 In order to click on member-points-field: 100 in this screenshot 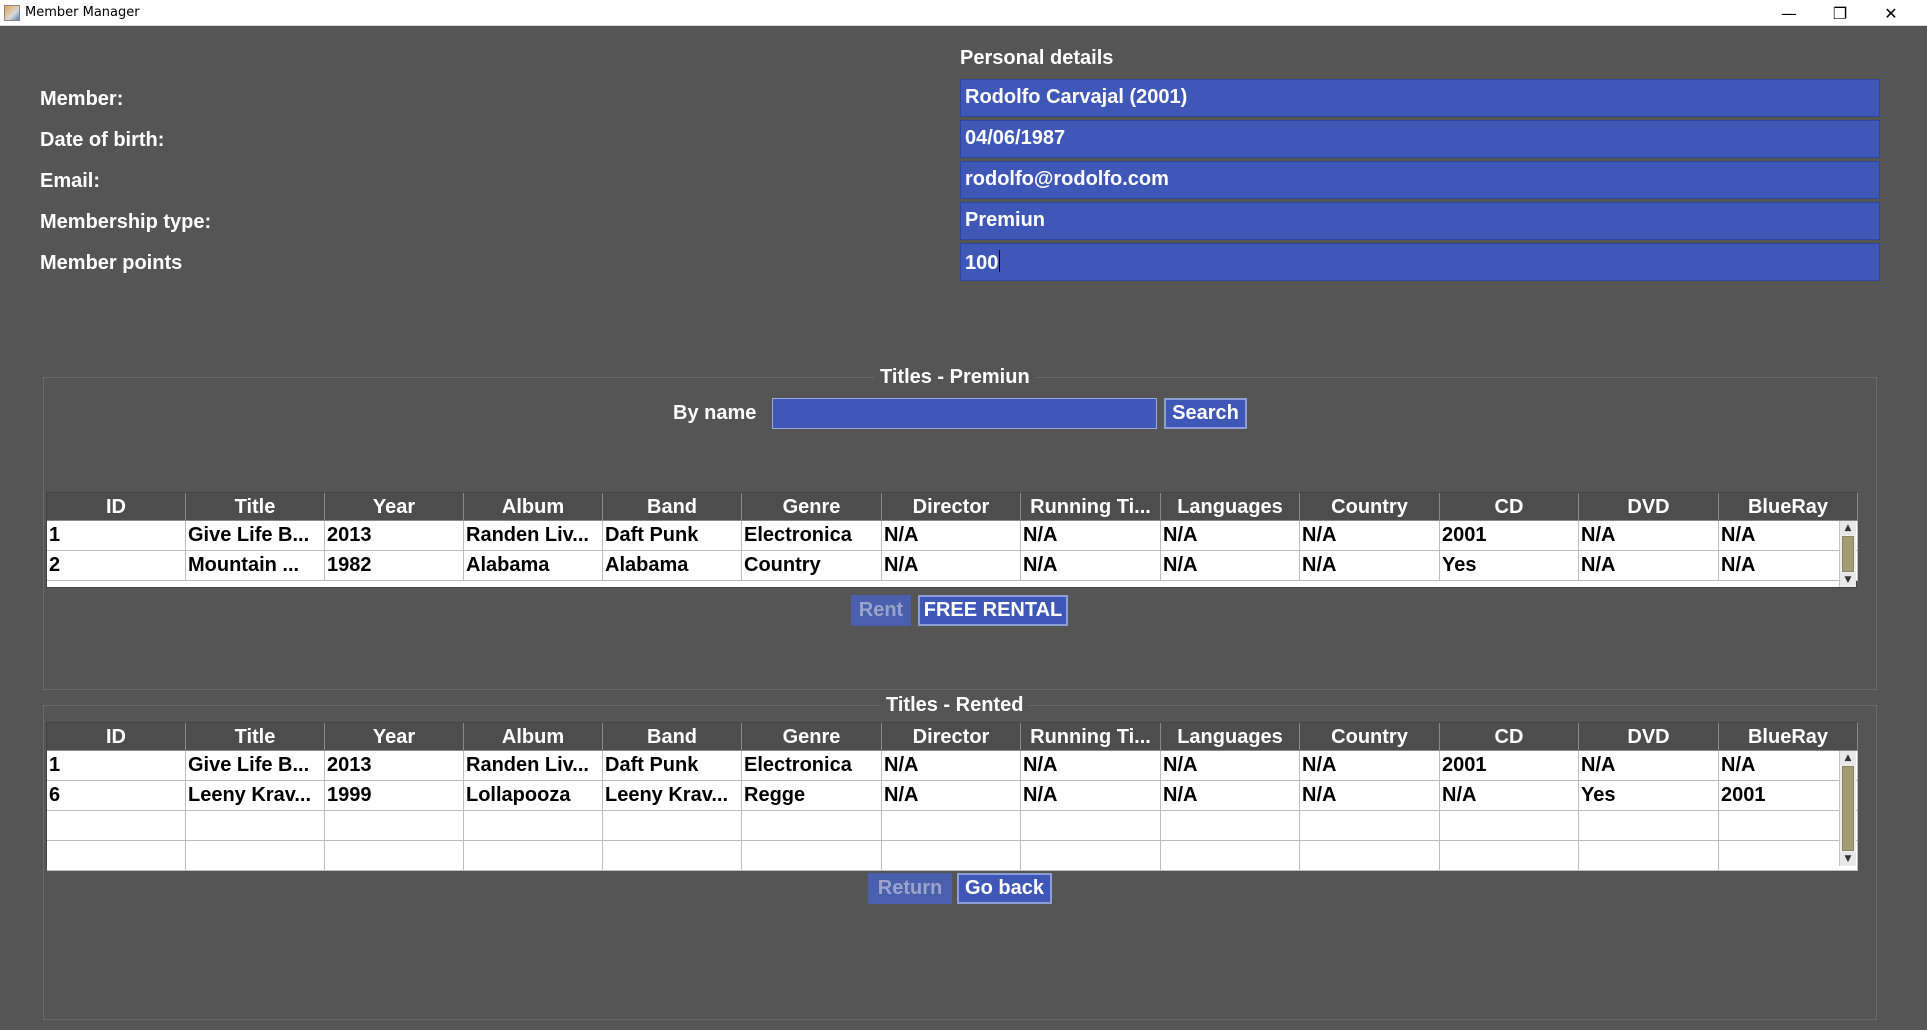, I will do `click(1420, 262)`.